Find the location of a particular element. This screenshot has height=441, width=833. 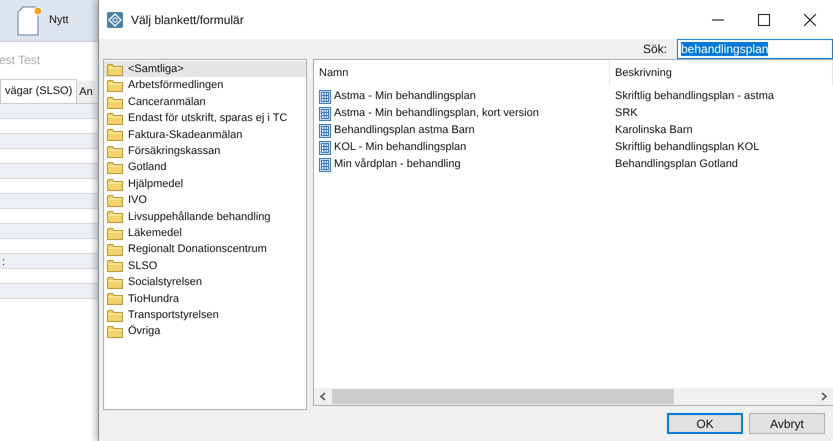

new-document-icon is located at coordinates (30, 21).